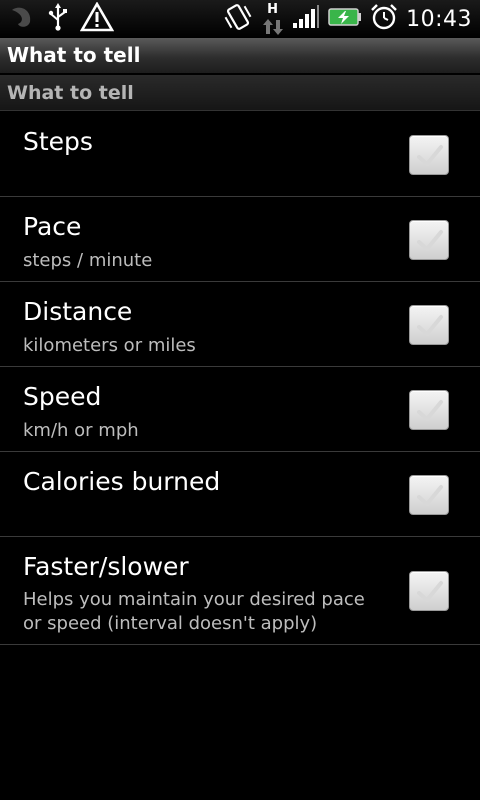 The height and width of the screenshot is (800, 480). Describe the element at coordinates (97, 18) in the screenshot. I see `warning-icon` at that location.